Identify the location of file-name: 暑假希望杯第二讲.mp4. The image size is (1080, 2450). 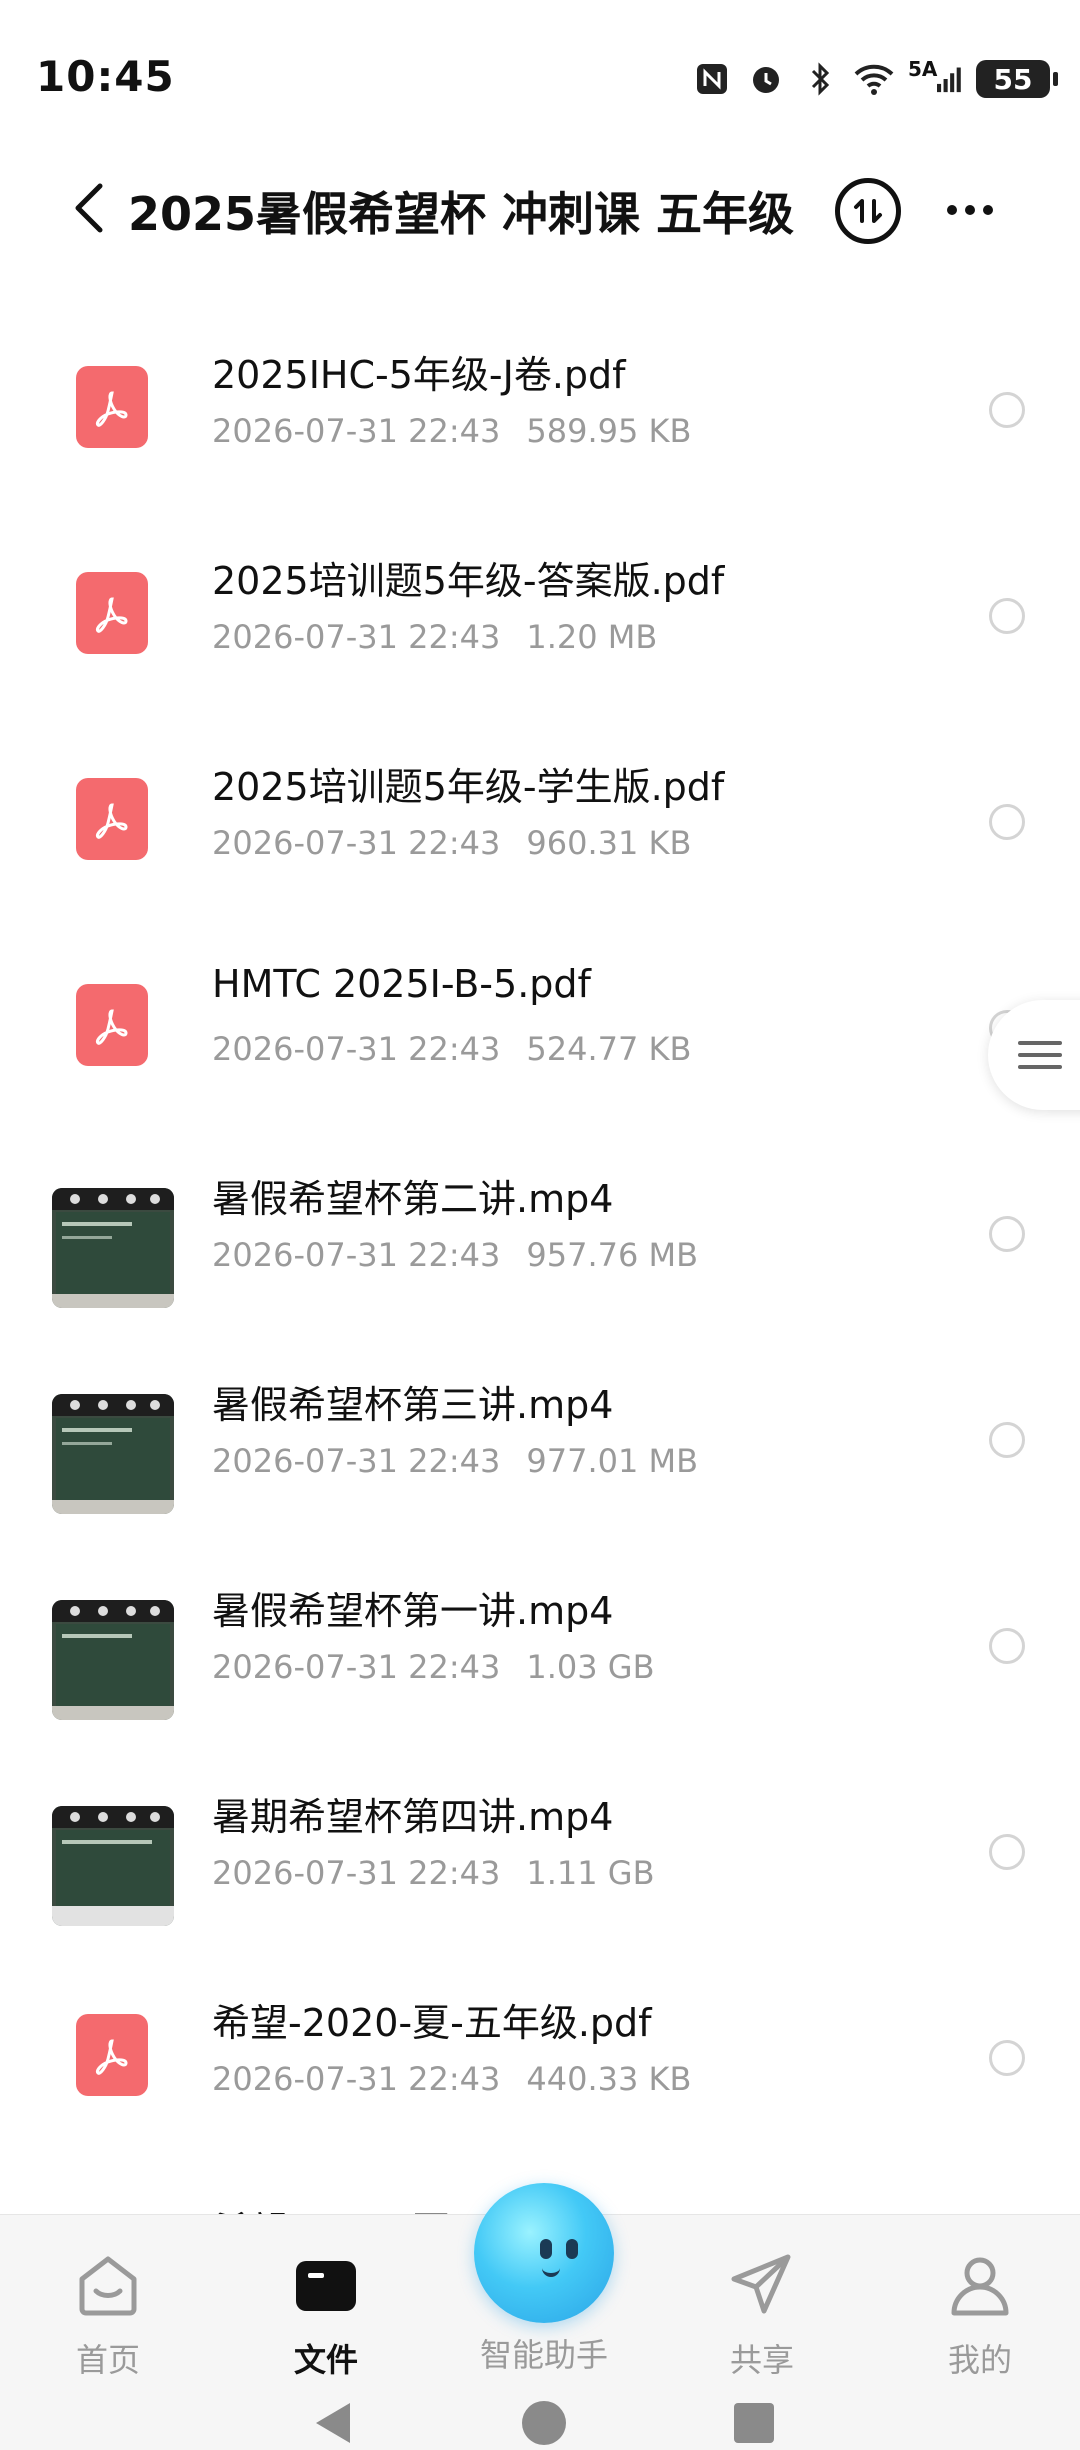
(413, 1199).